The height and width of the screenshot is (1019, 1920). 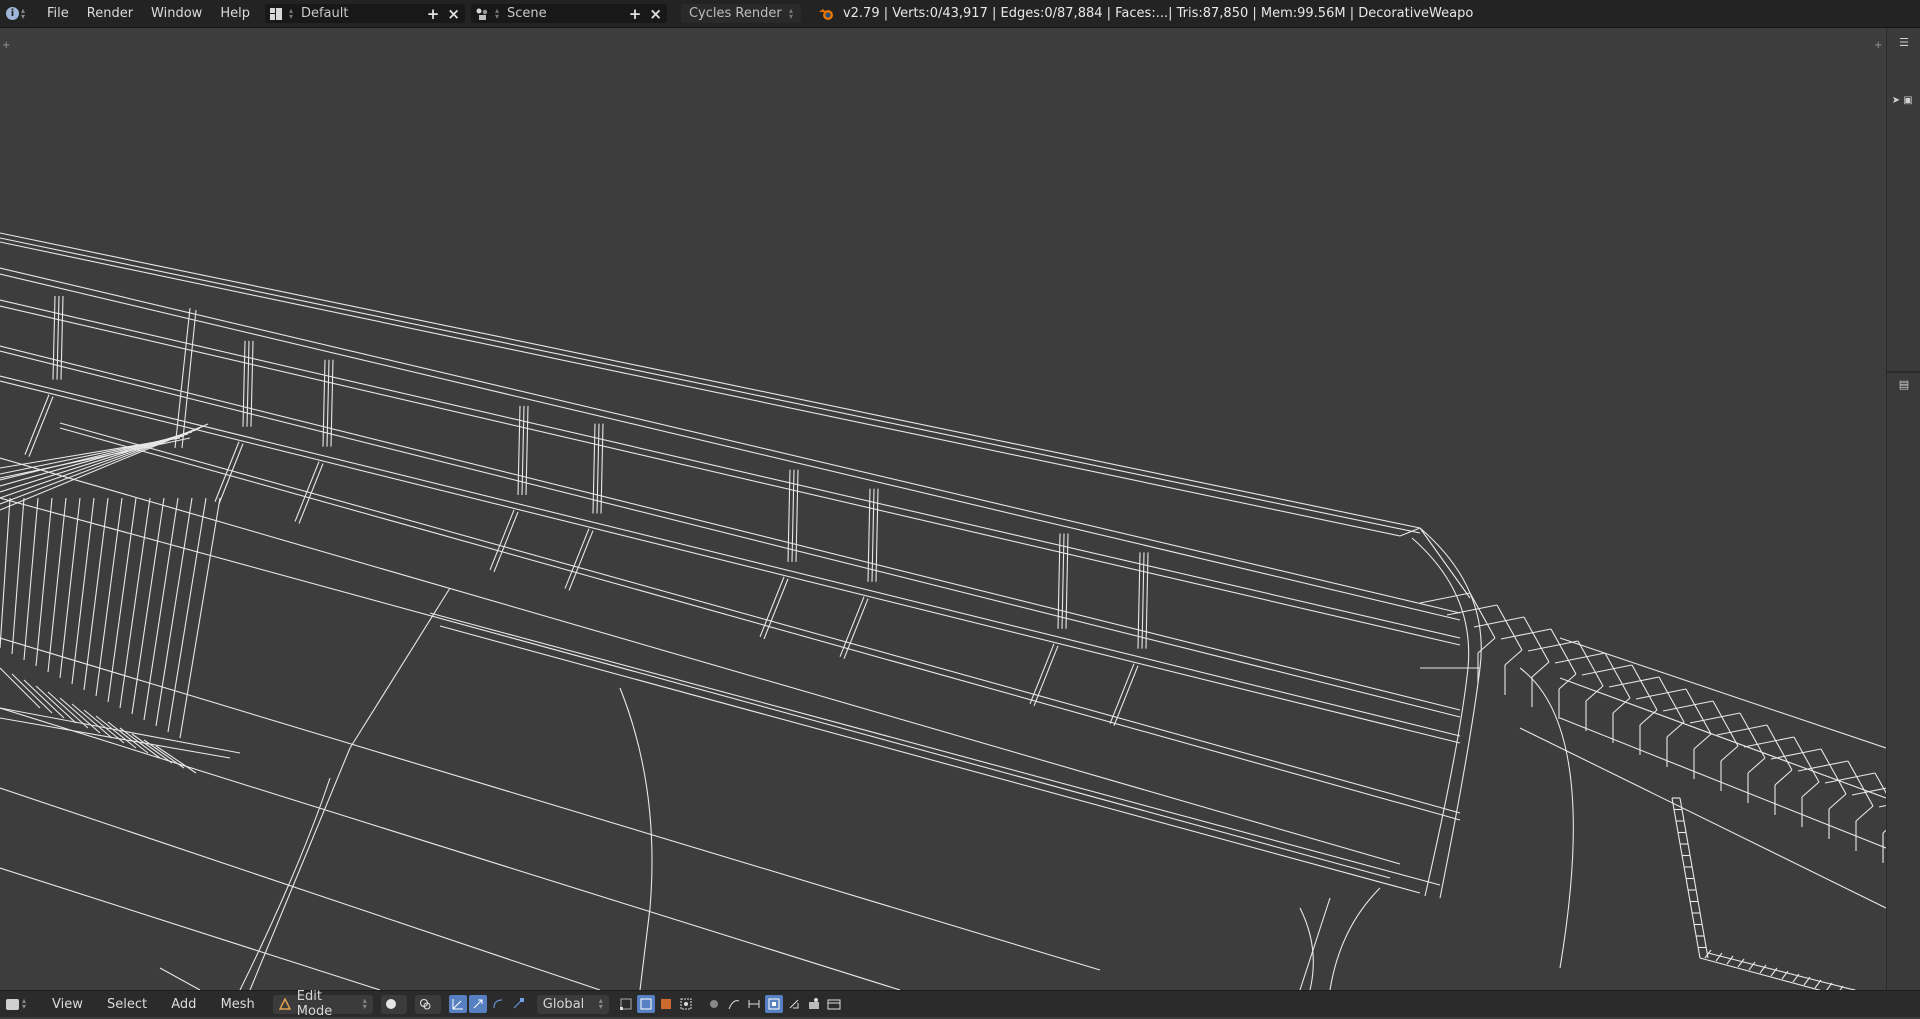 What do you see at coordinates (1903, 509) in the screenshot?
I see `right-region-strip: ☰ ➤ ▣ ▤` at bounding box center [1903, 509].